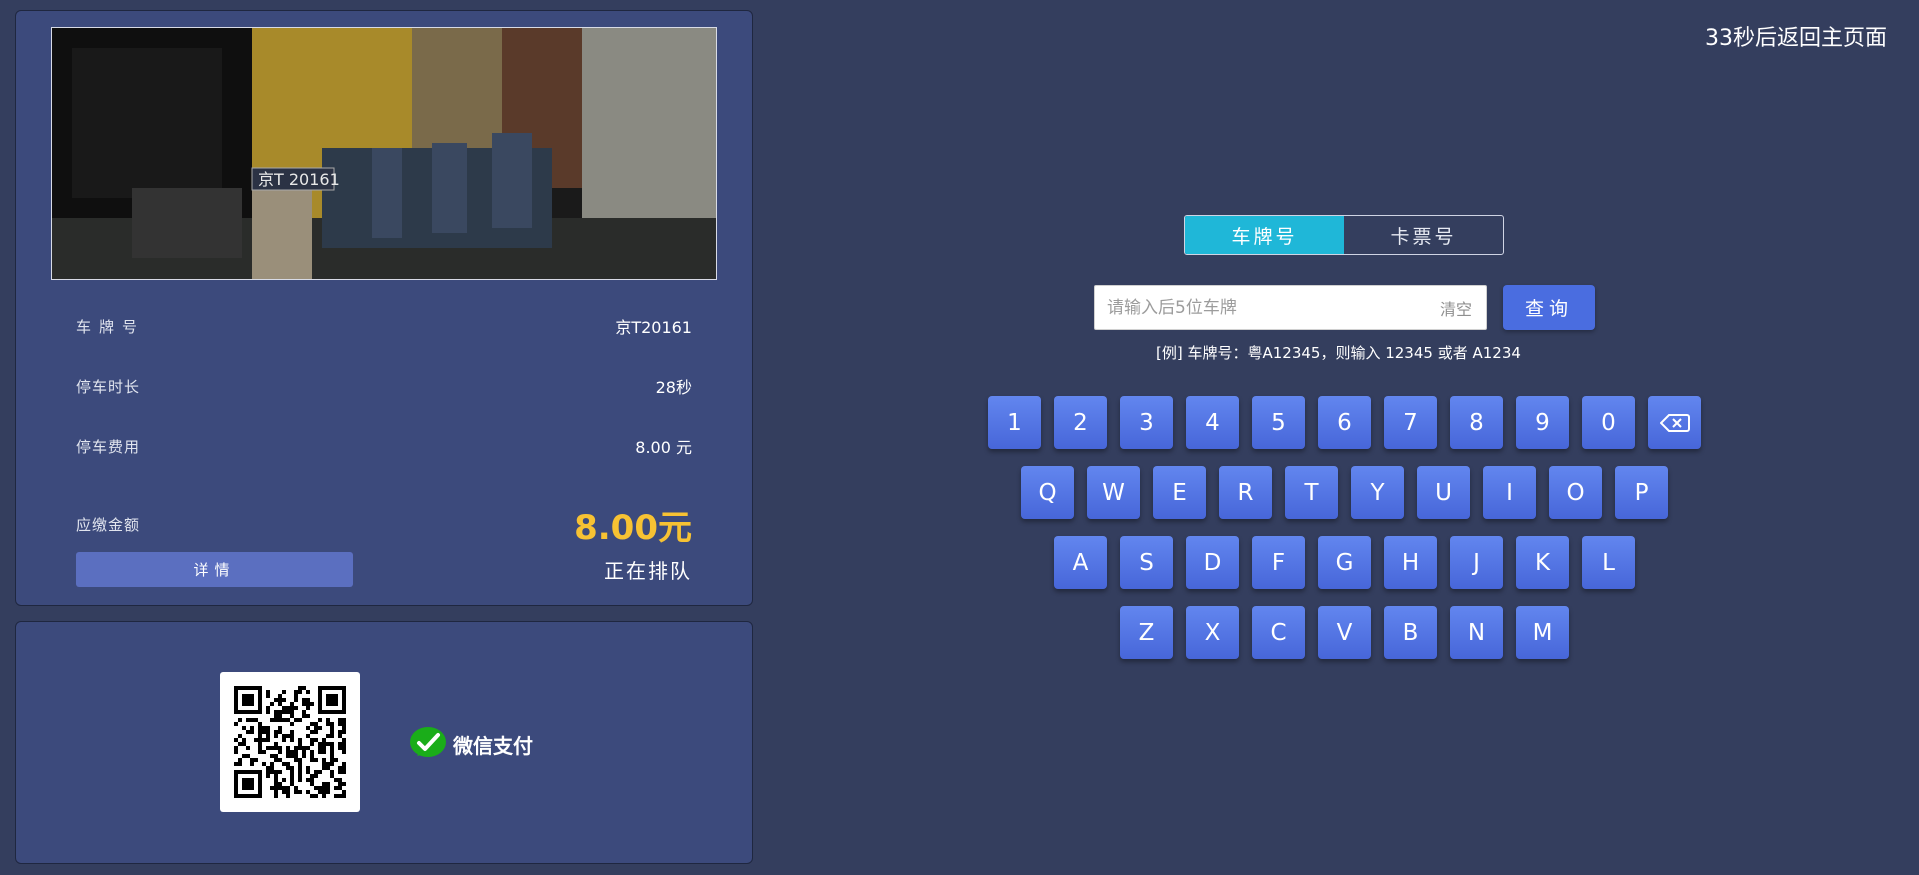 This screenshot has width=1919, height=875. I want to click on key-7: 7, so click(1410, 422).